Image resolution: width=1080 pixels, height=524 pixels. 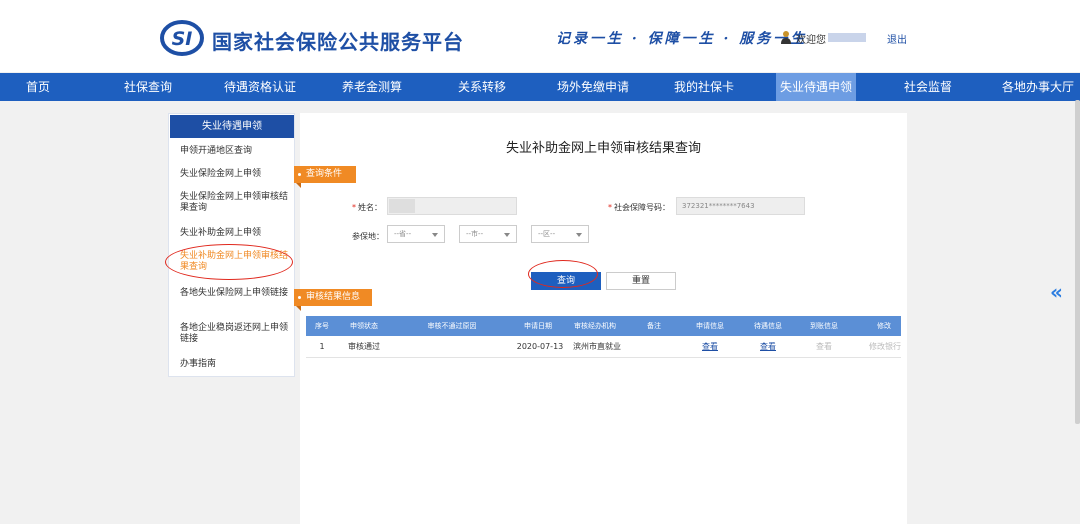 What do you see at coordinates (595, 326) in the screenshot?
I see `col-header: 审核经办机构` at bounding box center [595, 326].